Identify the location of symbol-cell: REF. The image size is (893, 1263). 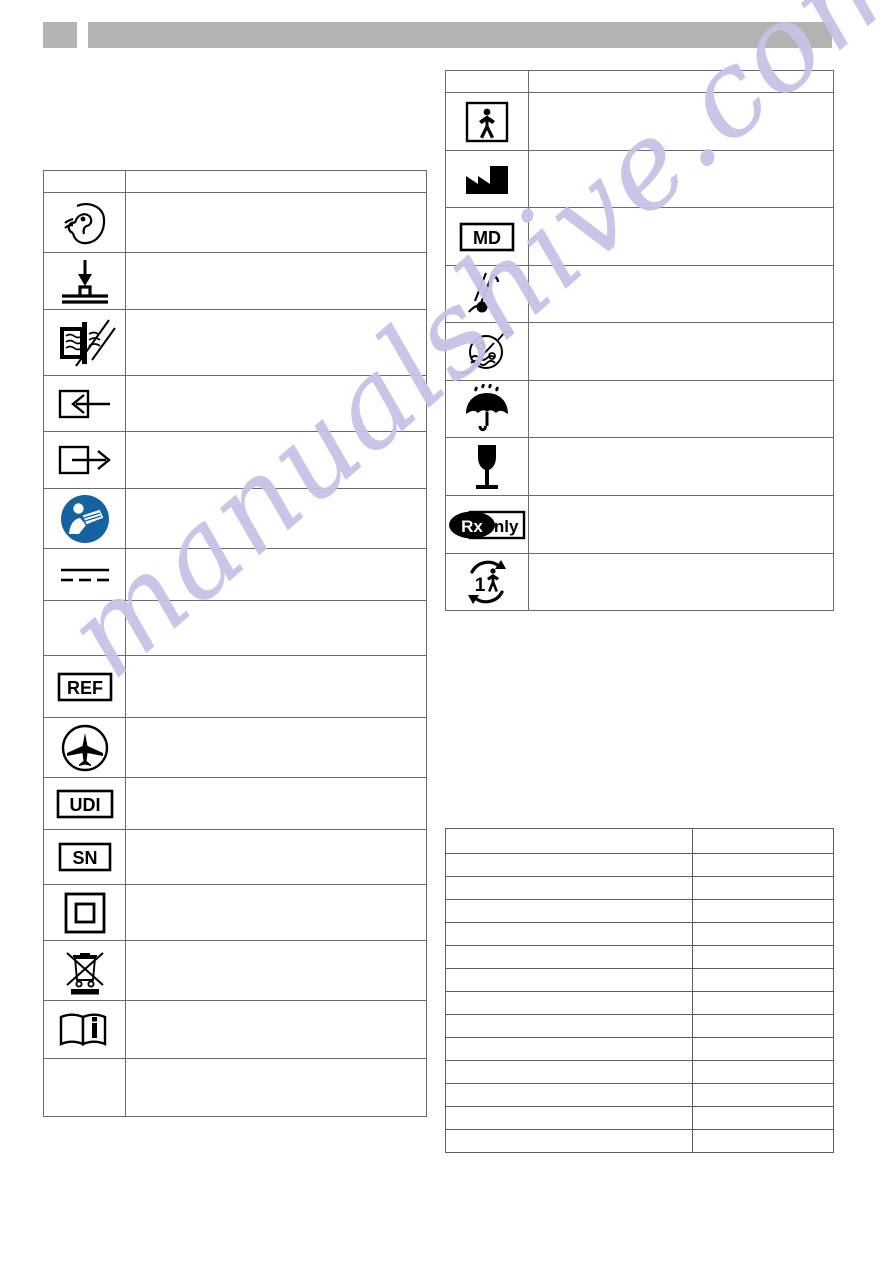
(84, 686).